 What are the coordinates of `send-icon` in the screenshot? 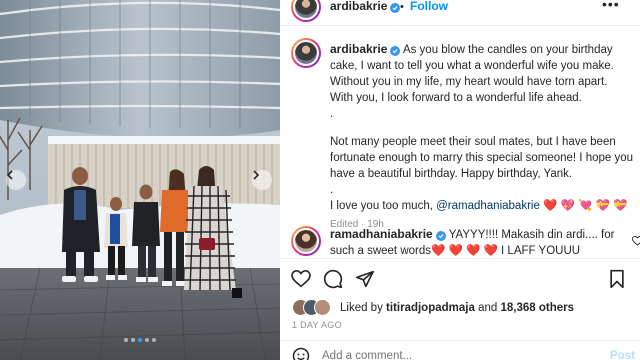 It's located at (365, 279).